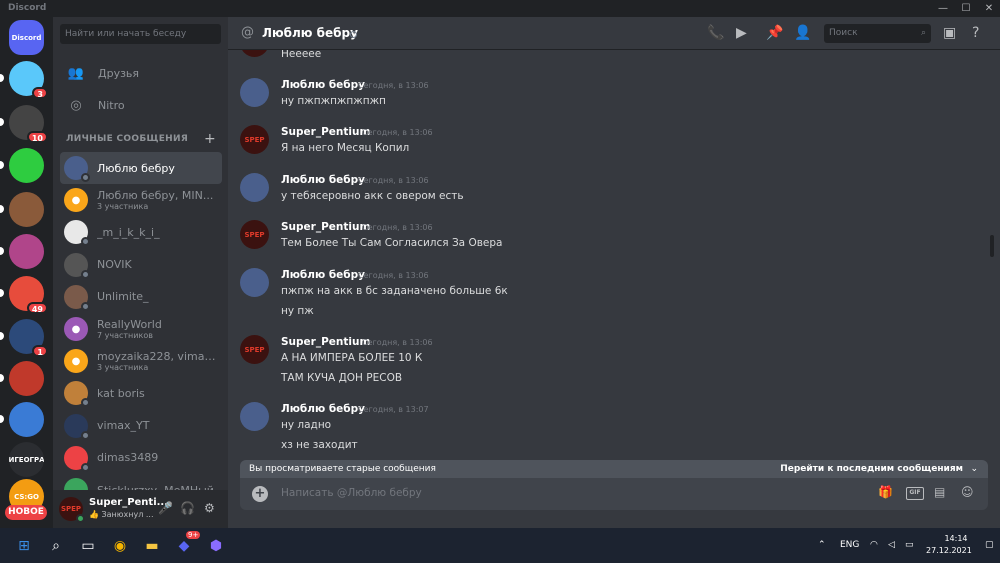 This screenshot has width=1000, height=563. Describe the element at coordinates (871, 469) in the screenshot. I see `jump-to-present-button: Перейти к последним сообщениям` at that location.